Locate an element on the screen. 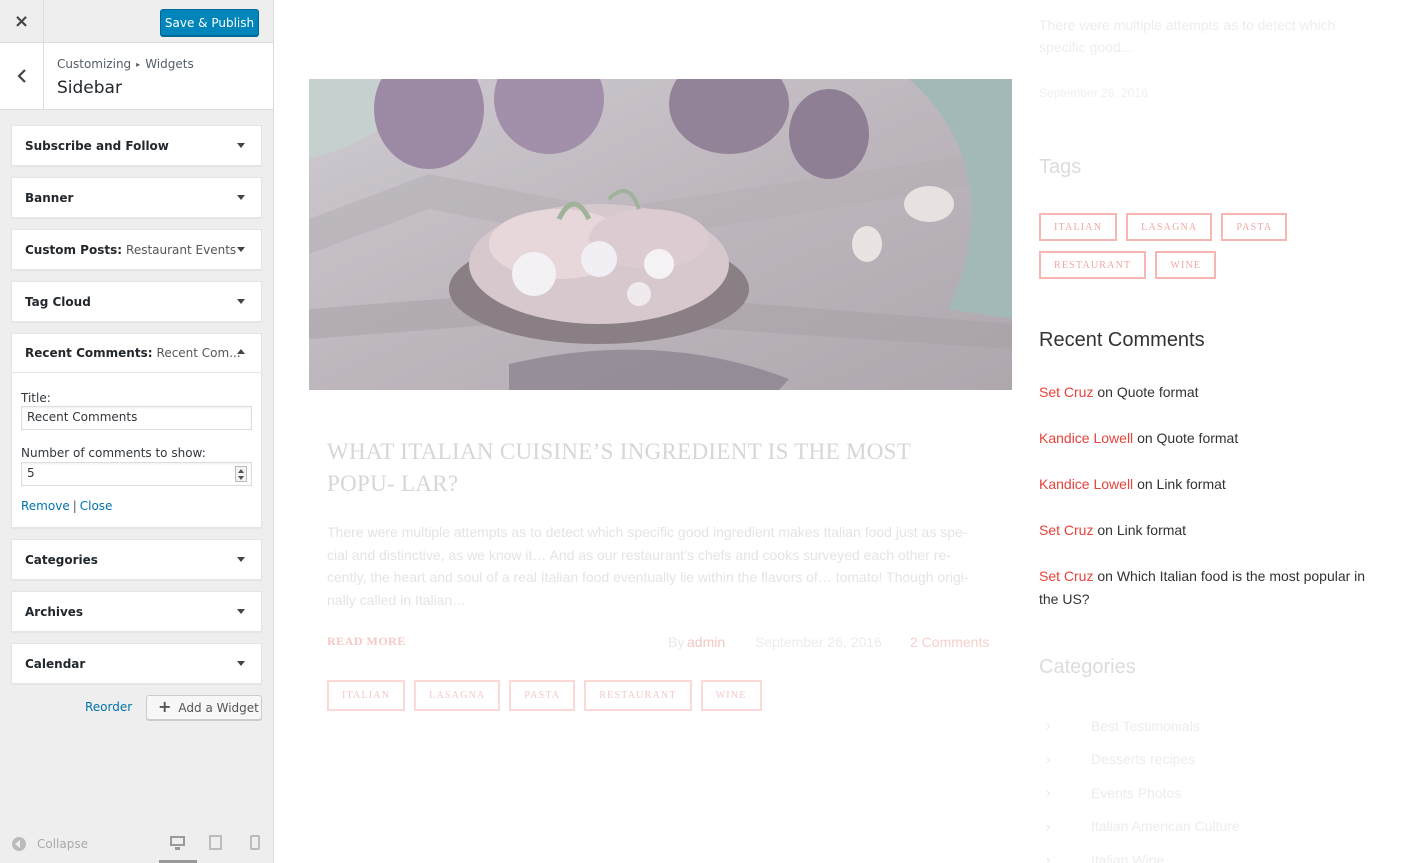 This screenshot has height=863, width=1411. post-tag: RESTAURANT is located at coordinates (638, 695).